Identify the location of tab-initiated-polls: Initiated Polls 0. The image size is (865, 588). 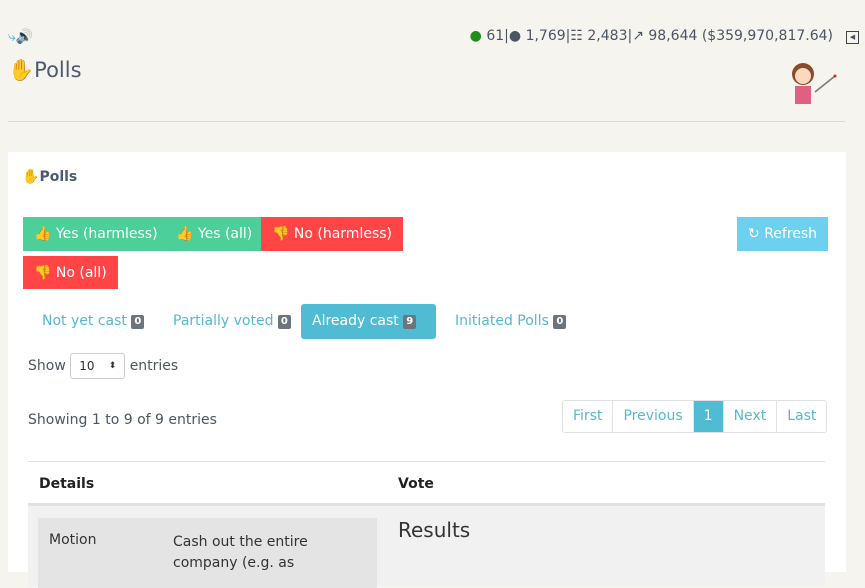
(510, 321).